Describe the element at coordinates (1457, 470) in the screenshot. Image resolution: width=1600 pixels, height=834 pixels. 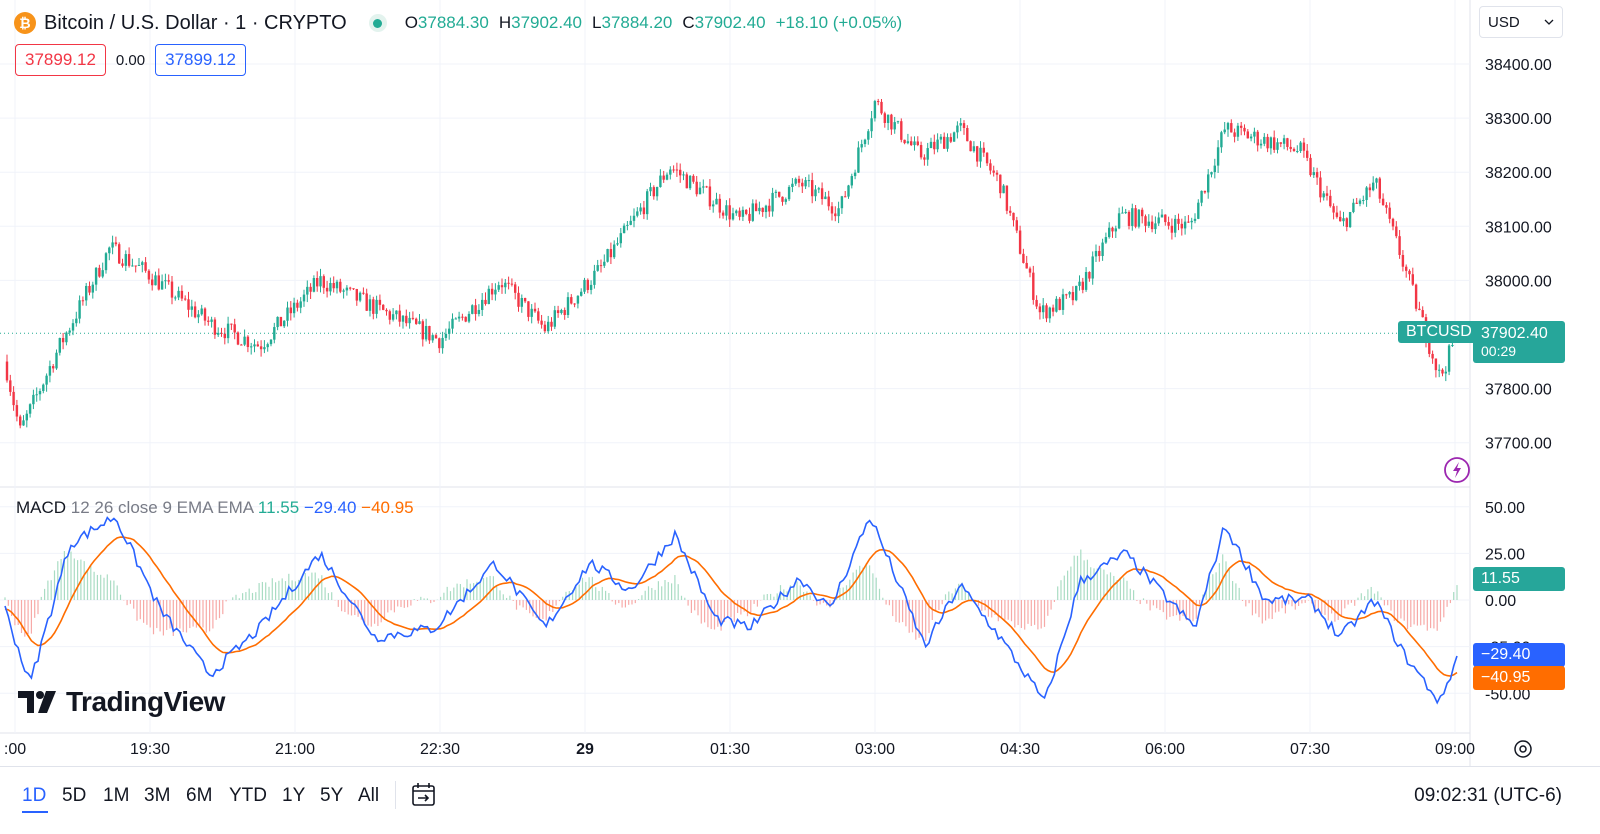
I see `lightning-icon` at that location.